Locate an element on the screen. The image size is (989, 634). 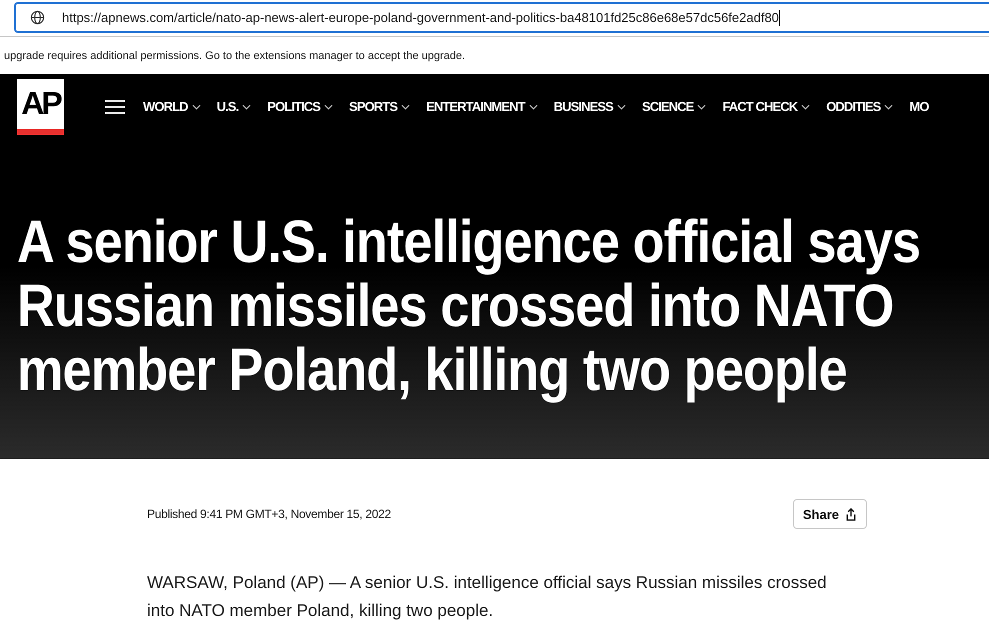
nav-link: SPORTS is located at coordinates (379, 106).